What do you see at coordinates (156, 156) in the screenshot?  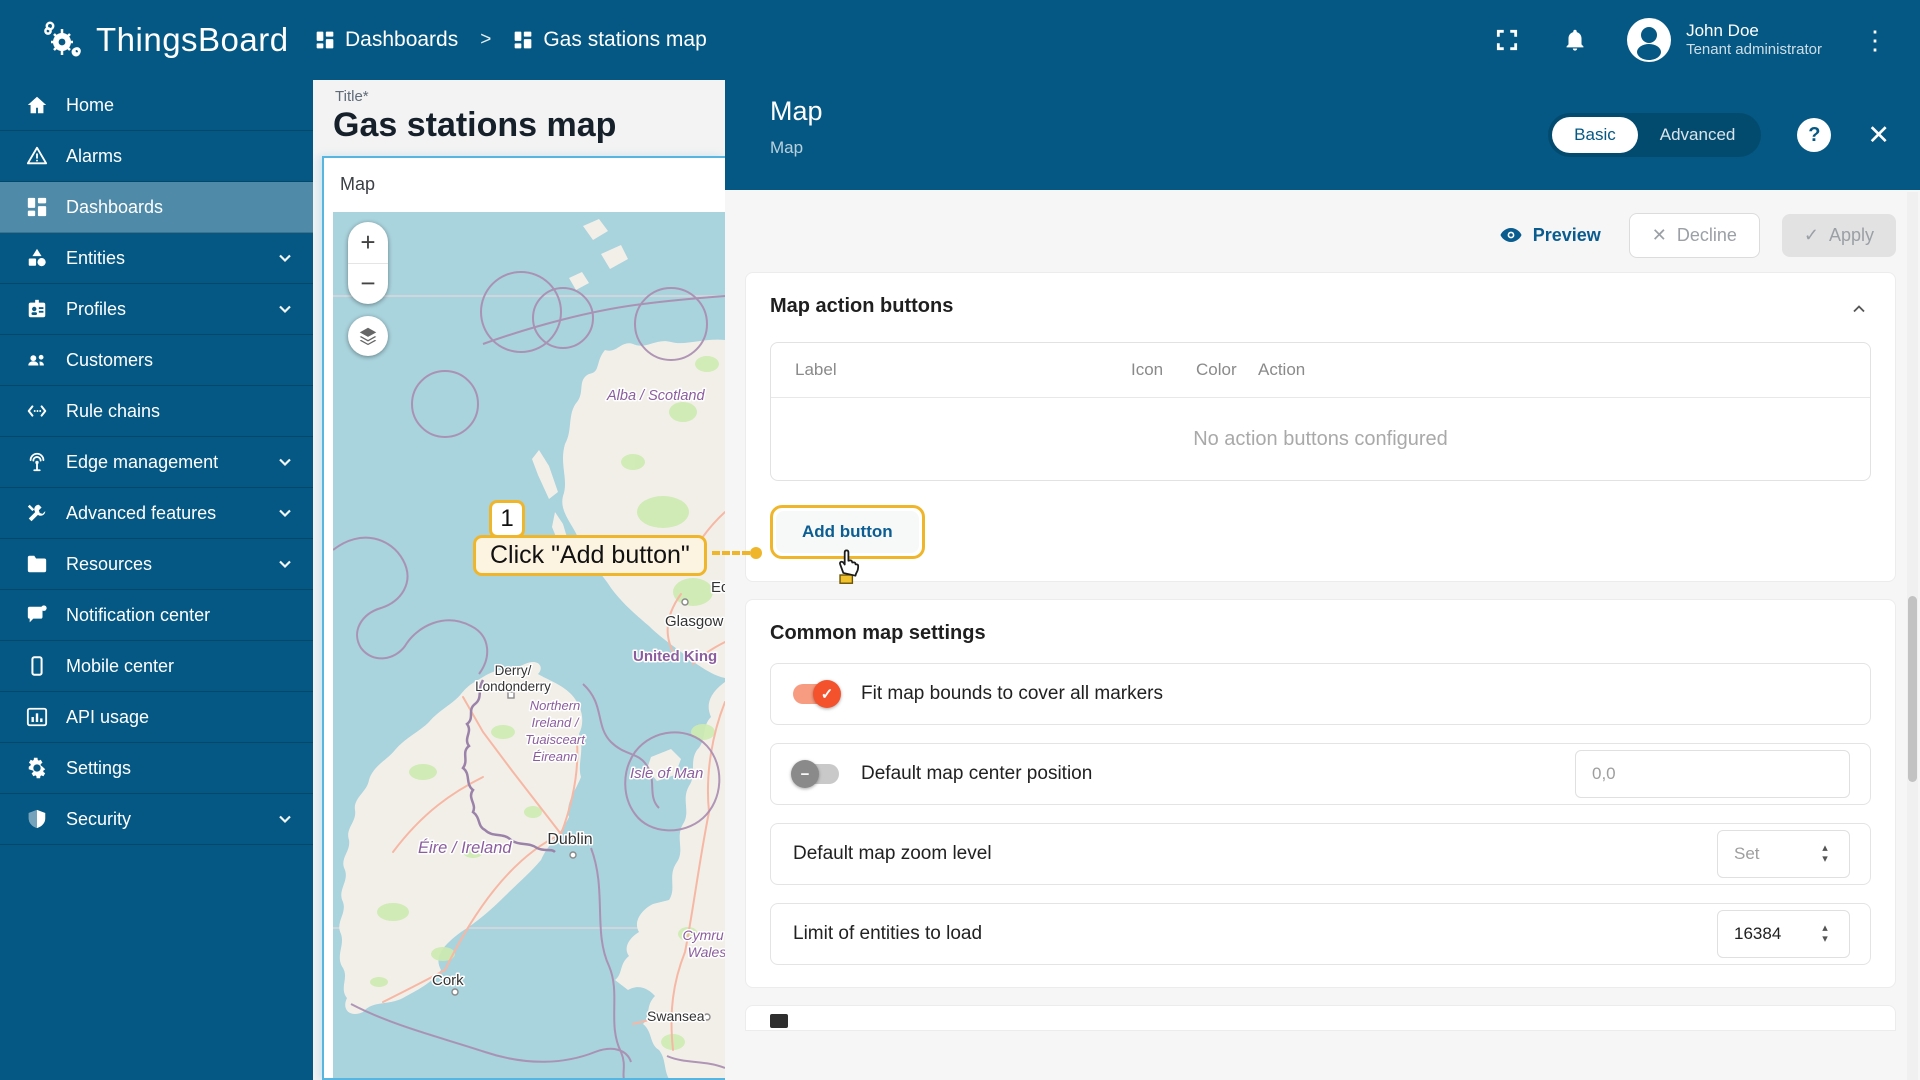 I see `sidebar-item-alarms: Alarms` at bounding box center [156, 156].